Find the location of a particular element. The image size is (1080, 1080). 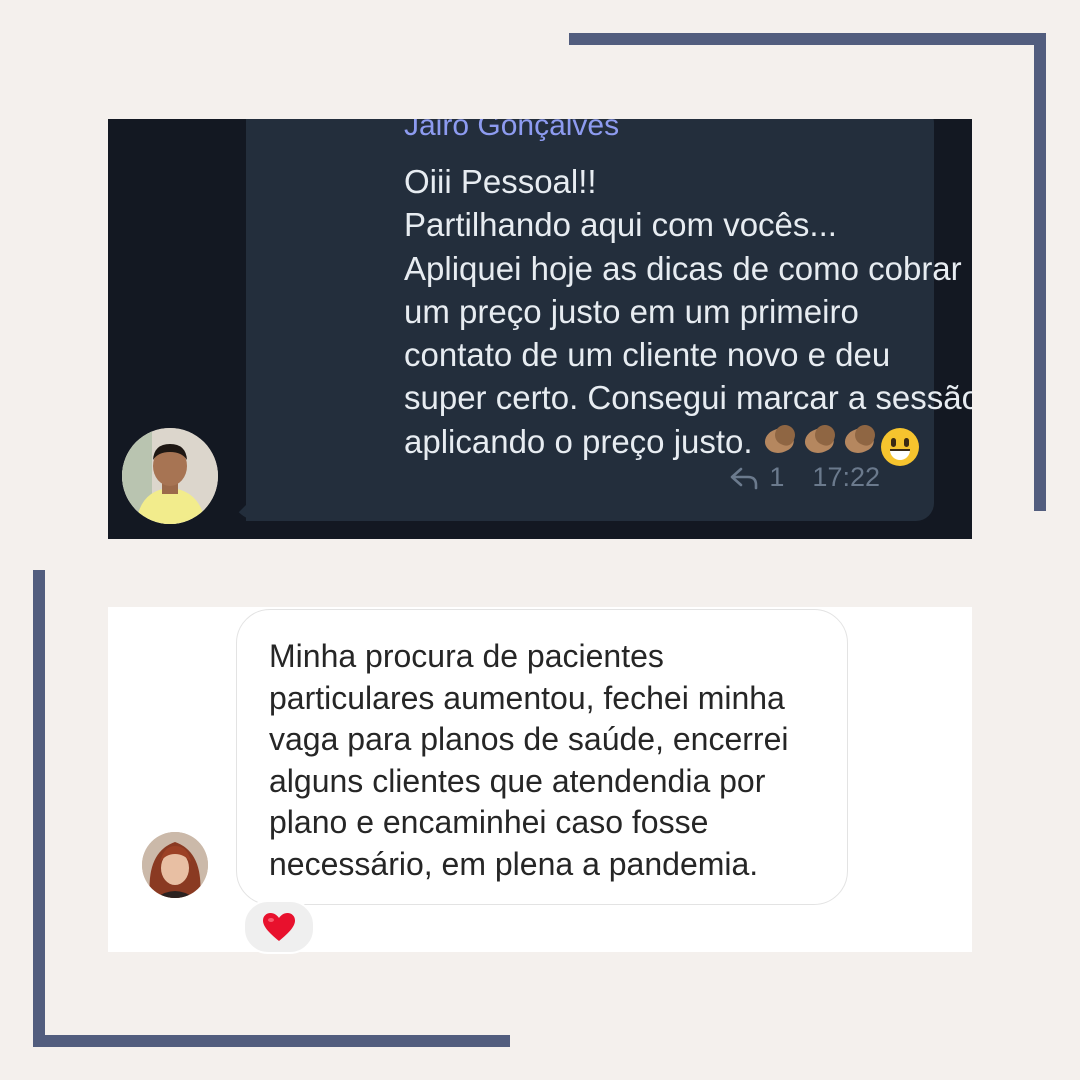

message-meta: 1 17:22 is located at coordinates (804, 477).